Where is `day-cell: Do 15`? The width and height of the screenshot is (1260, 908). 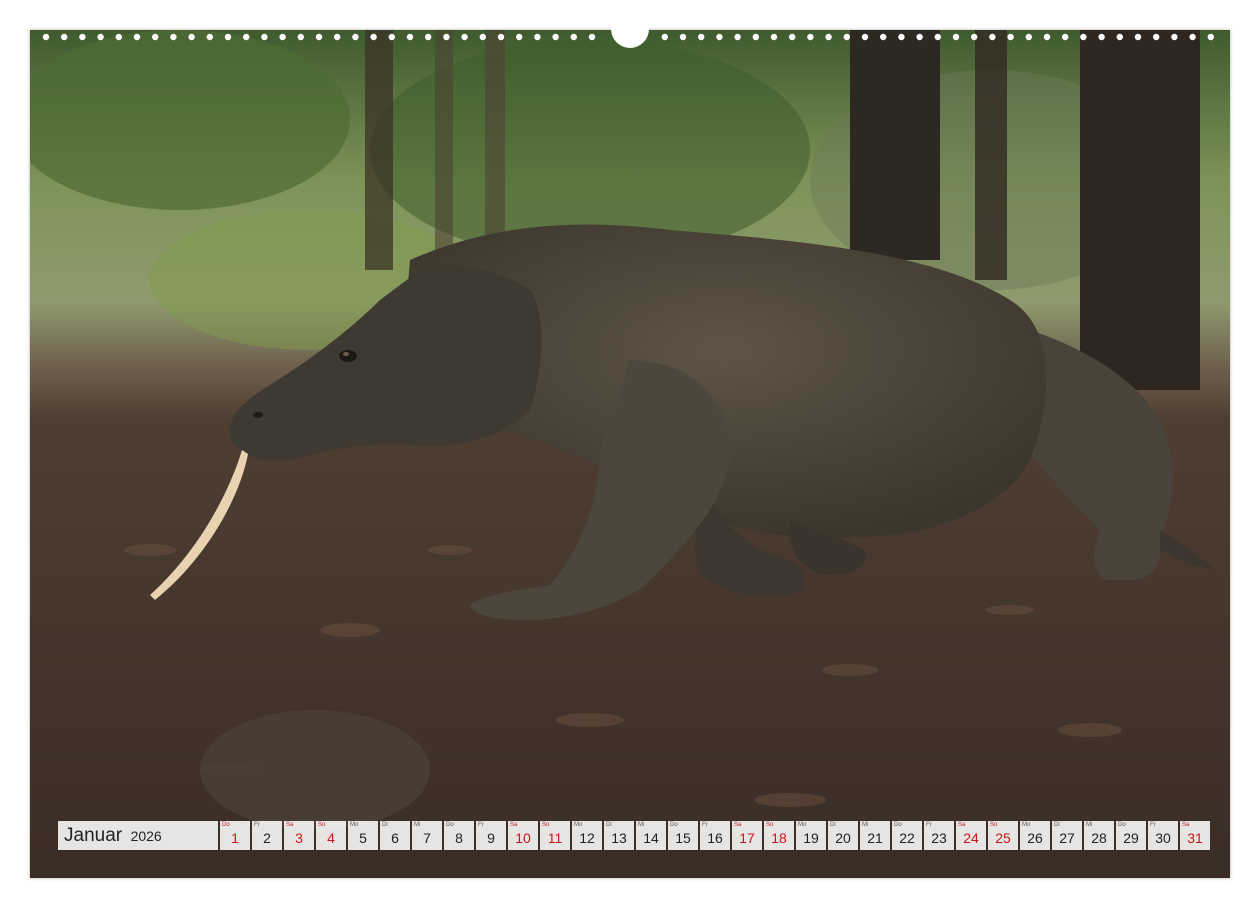
day-cell: Do 15 is located at coordinates (683, 835).